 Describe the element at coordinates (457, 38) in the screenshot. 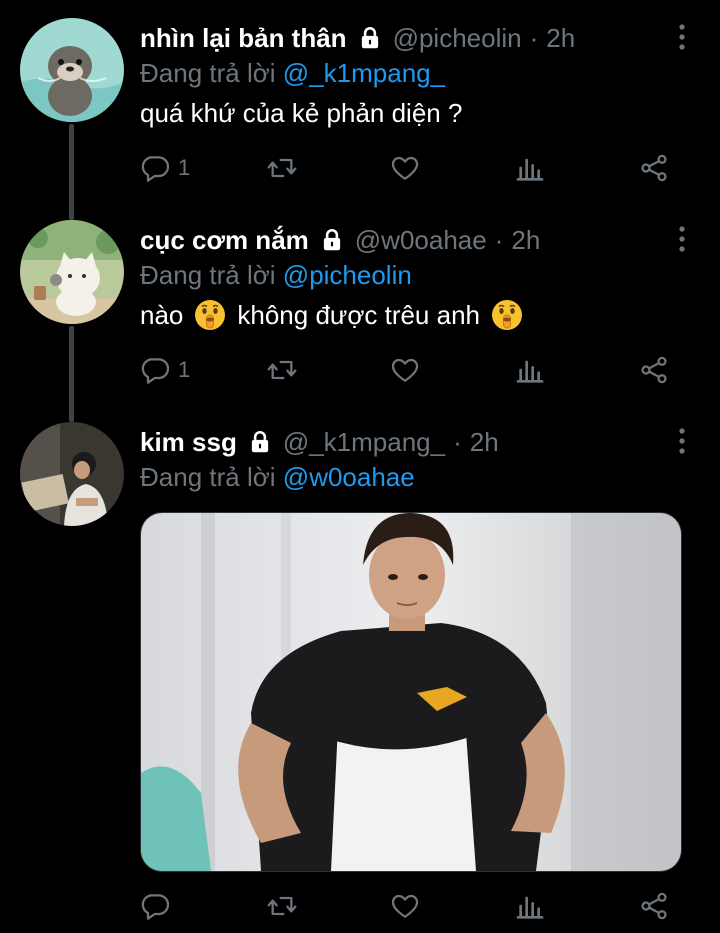

I see `user-handle: @picheolin` at that location.